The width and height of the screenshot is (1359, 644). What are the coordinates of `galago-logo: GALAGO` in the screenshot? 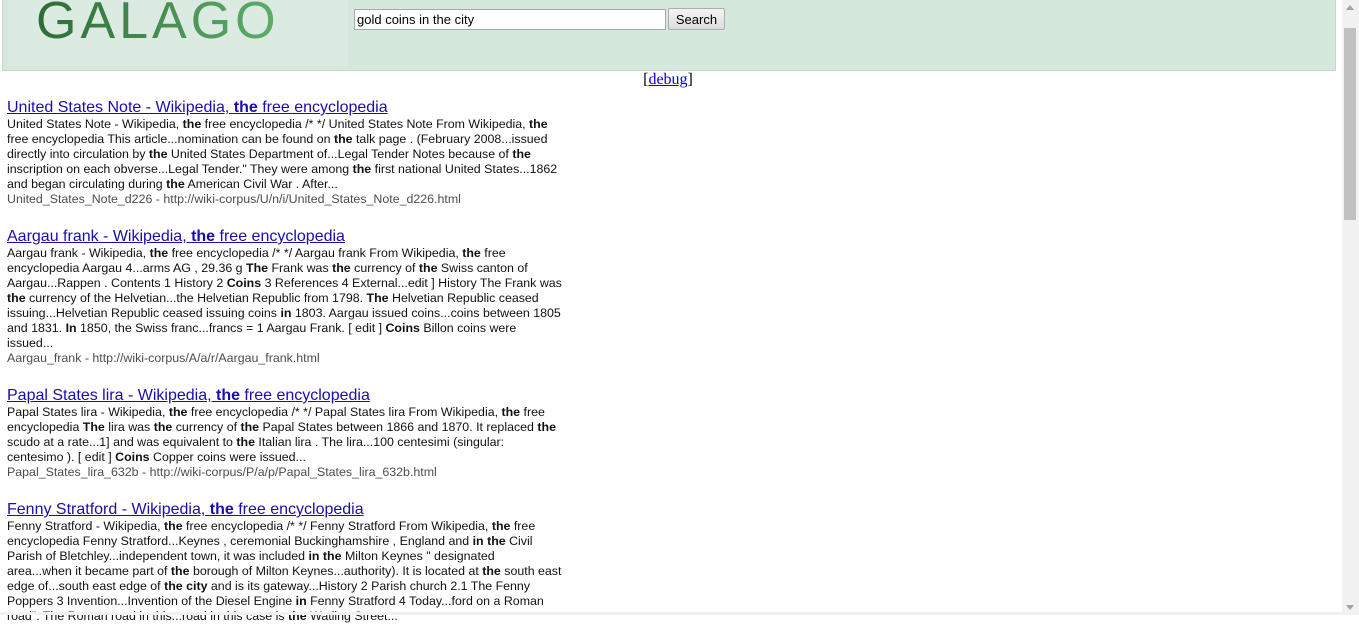 It's located at (178, 33).